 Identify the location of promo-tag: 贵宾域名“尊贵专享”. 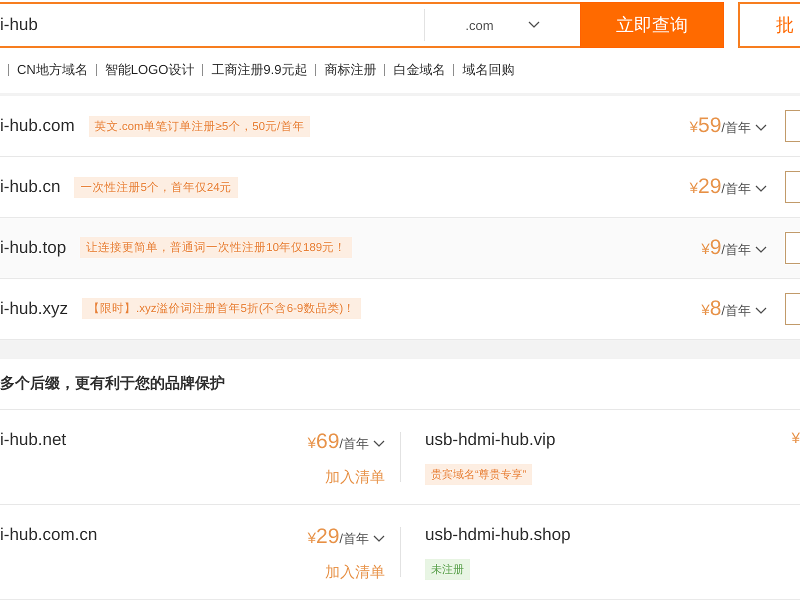
(478, 475).